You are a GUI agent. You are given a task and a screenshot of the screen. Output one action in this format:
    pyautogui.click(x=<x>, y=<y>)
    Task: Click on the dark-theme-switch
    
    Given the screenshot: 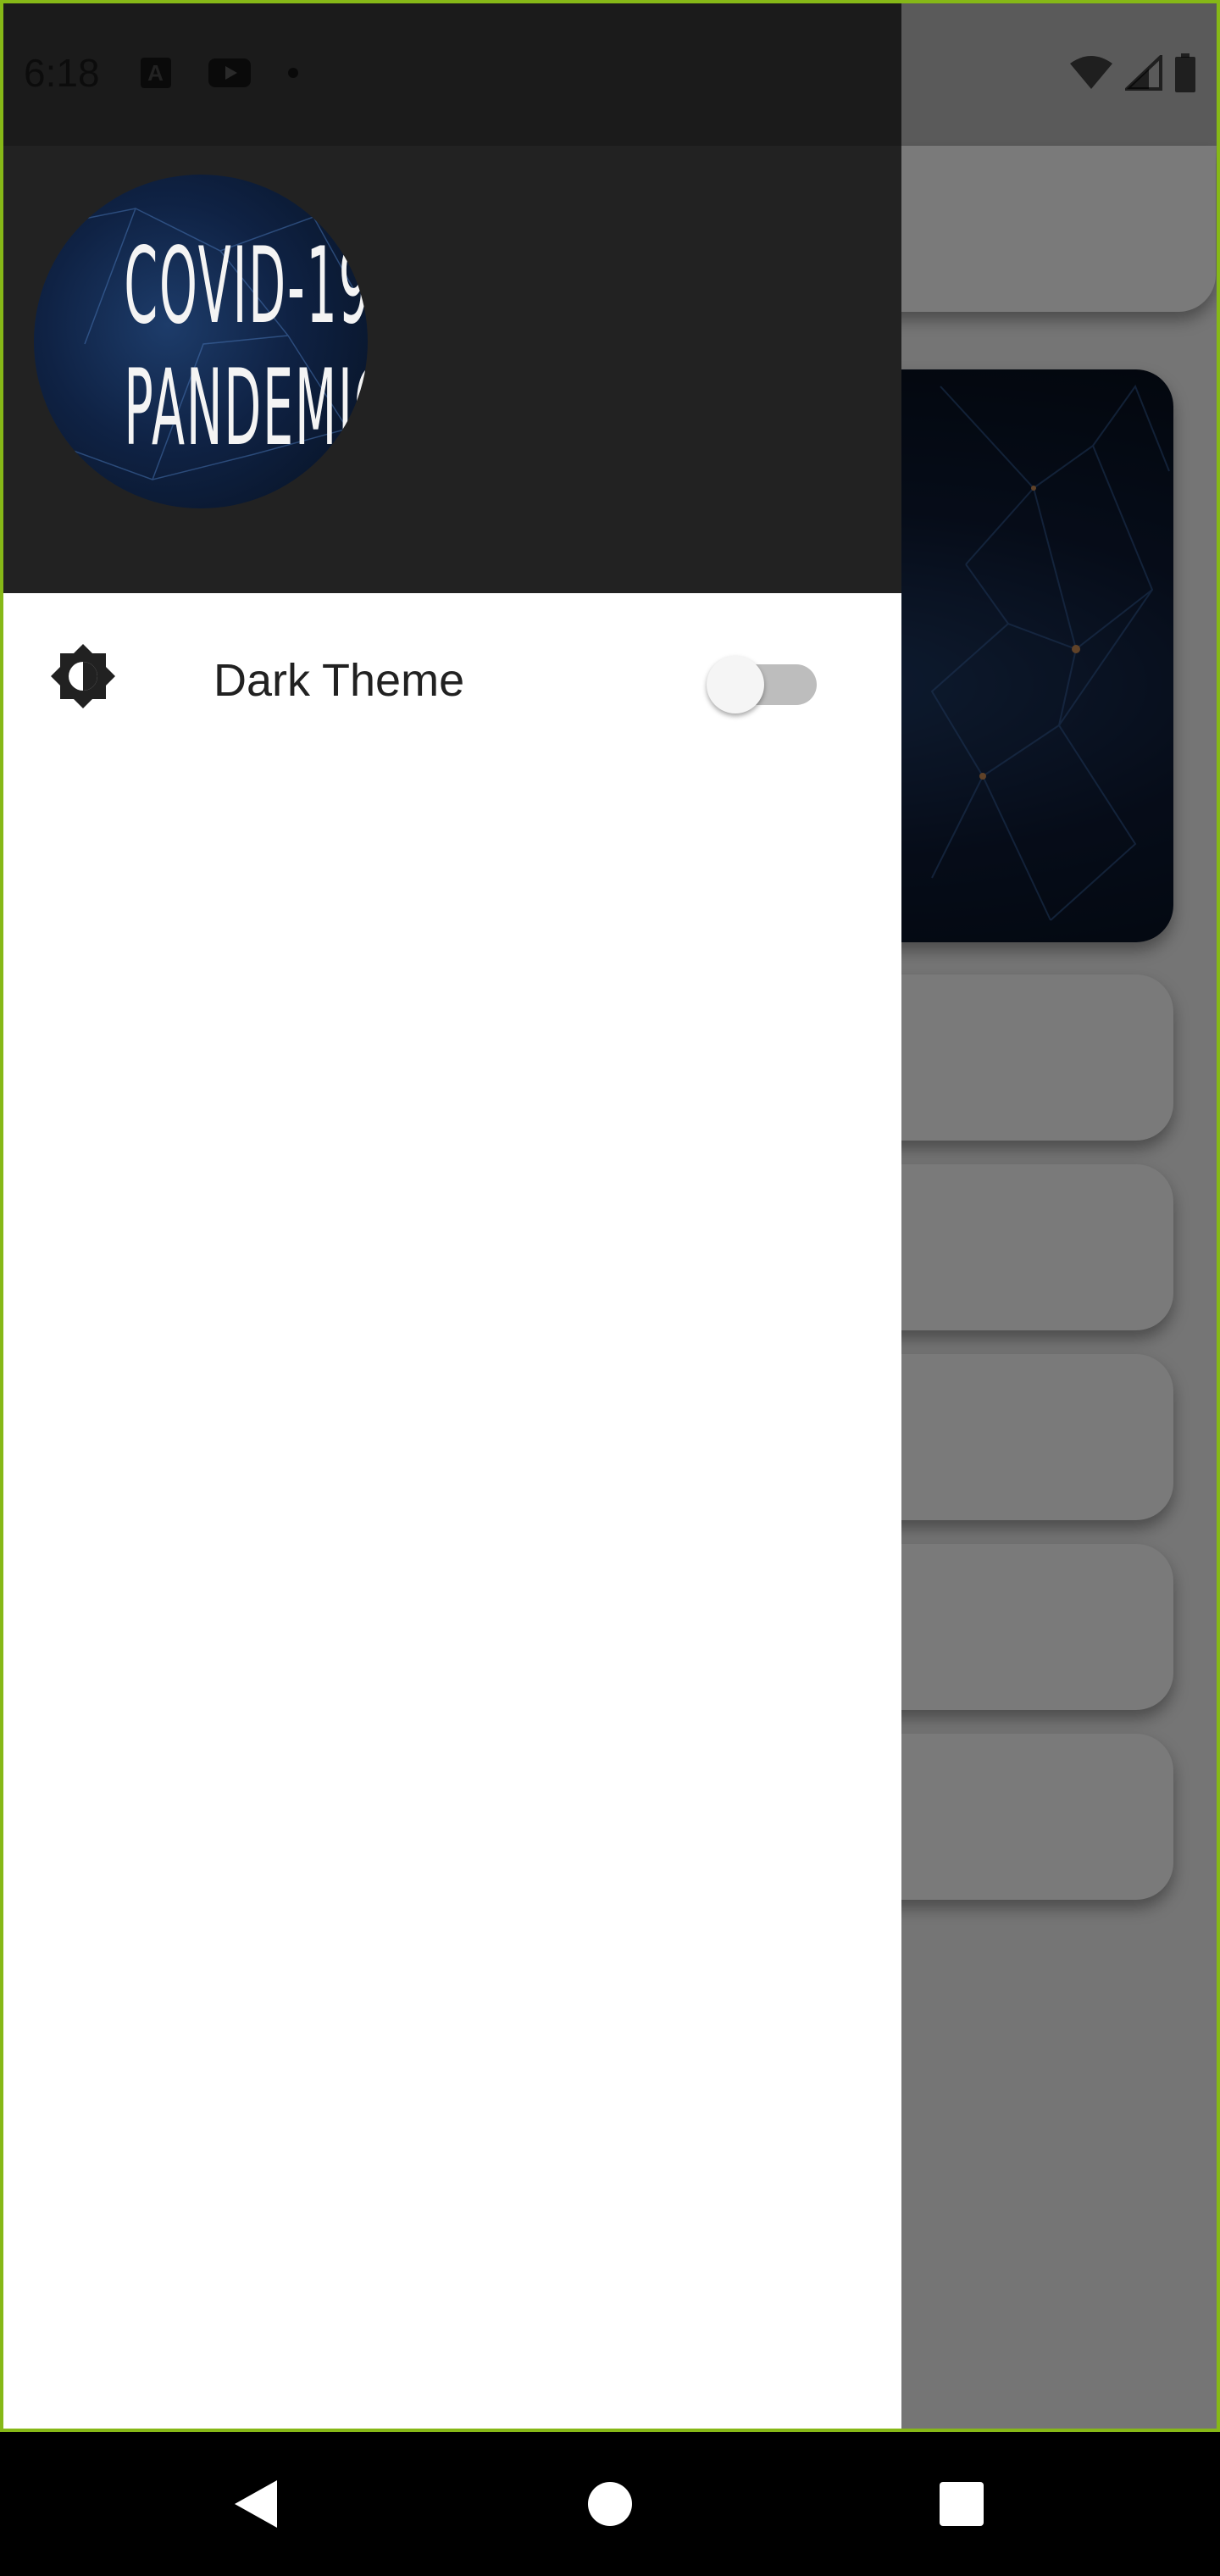 What is the action you would take?
    pyautogui.click(x=762, y=679)
    